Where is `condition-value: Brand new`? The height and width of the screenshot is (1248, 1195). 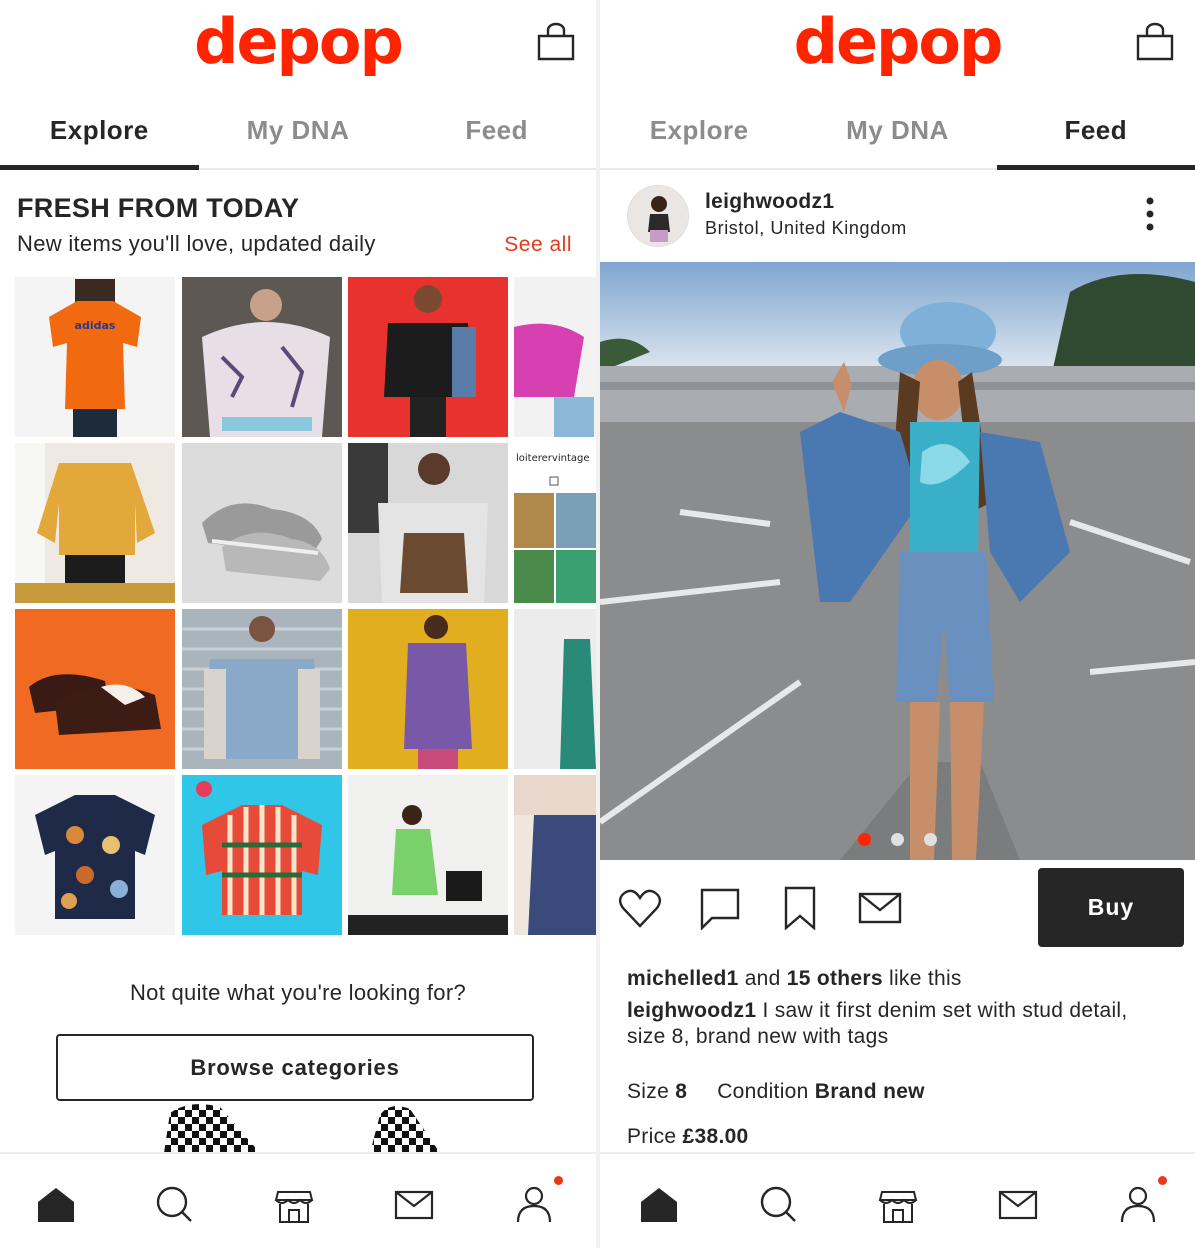
condition-value: Brand new is located at coordinates (869, 1091).